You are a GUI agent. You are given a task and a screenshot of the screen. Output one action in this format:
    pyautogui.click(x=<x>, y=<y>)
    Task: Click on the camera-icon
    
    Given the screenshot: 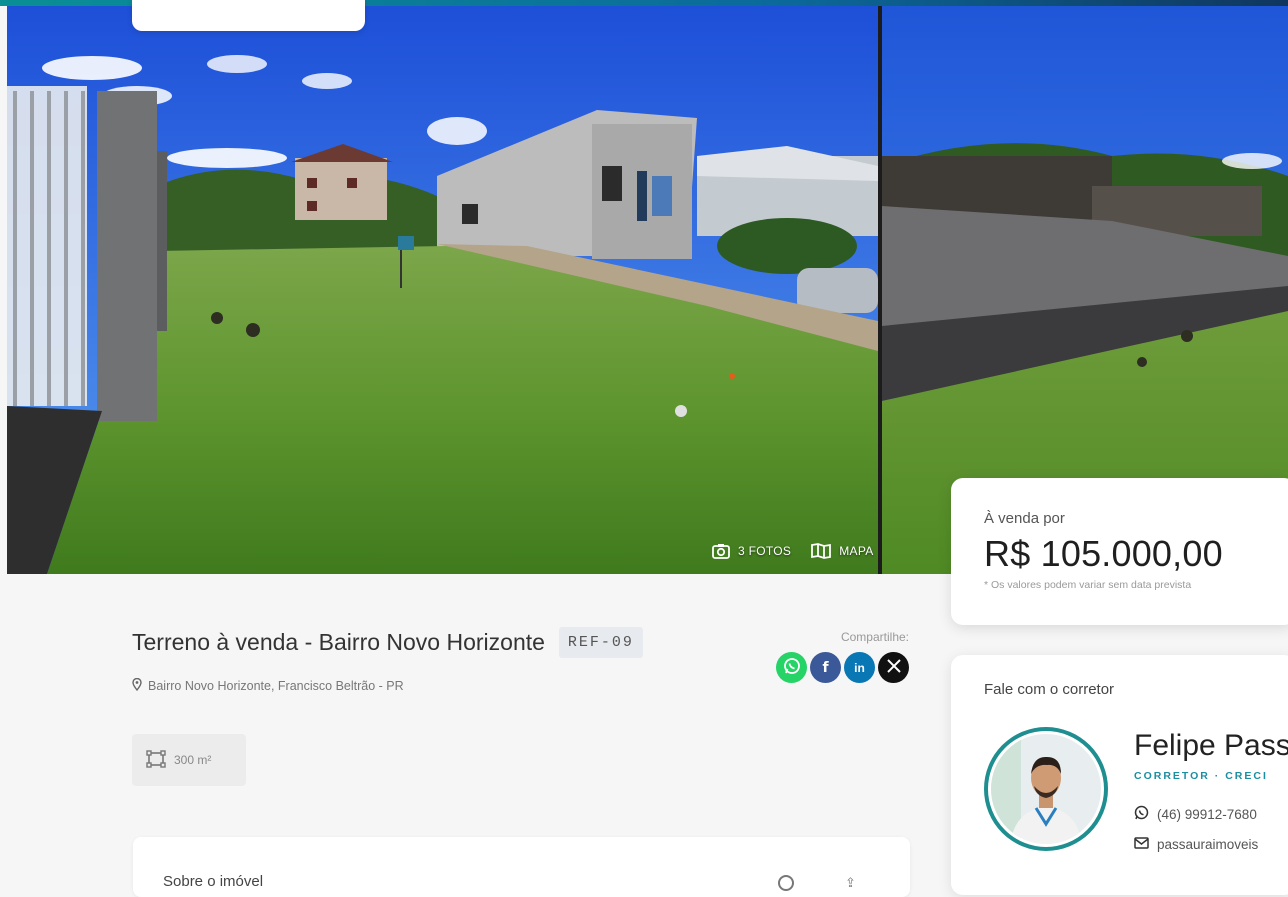 What is the action you would take?
    pyautogui.click(x=721, y=551)
    